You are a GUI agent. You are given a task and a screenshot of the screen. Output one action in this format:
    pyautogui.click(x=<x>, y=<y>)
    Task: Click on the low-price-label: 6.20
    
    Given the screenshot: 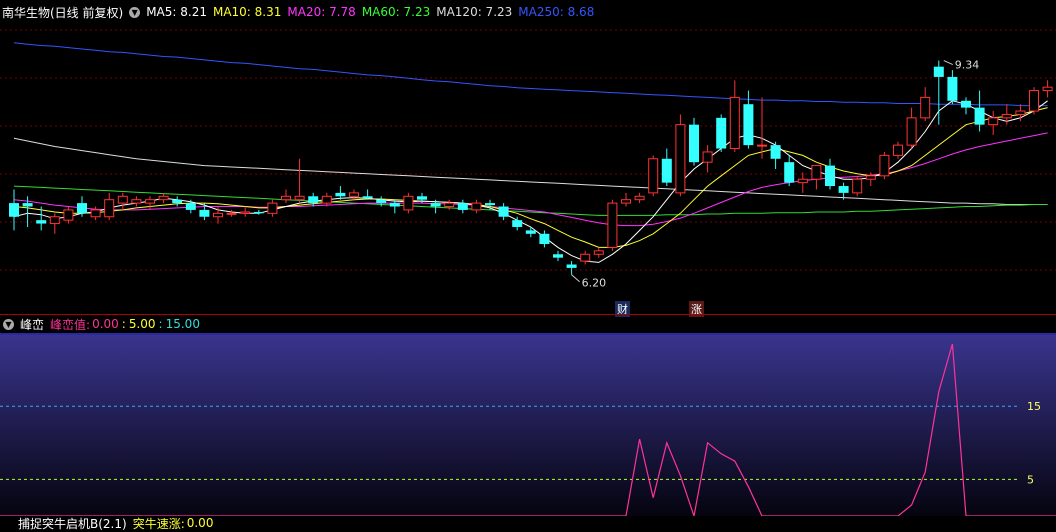 What is the action you would take?
    pyautogui.click(x=594, y=283)
    